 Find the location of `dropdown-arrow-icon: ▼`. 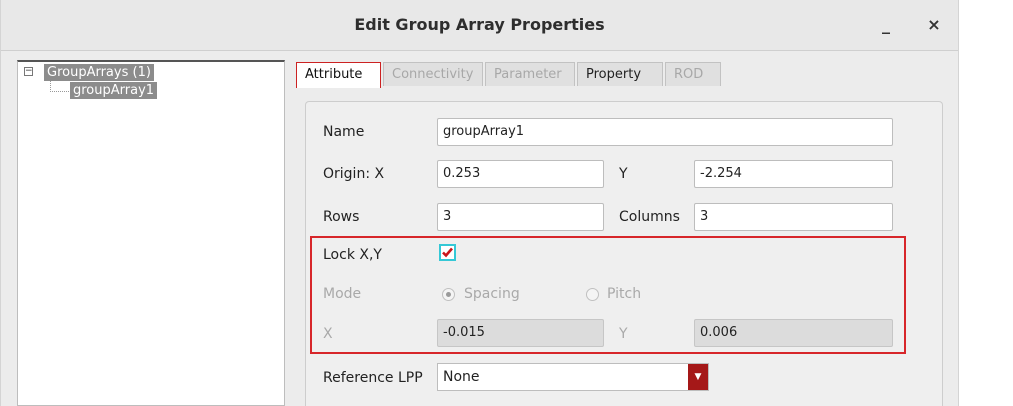

dropdown-arrow-icon: ▼ is located at coordinates (698, 377).